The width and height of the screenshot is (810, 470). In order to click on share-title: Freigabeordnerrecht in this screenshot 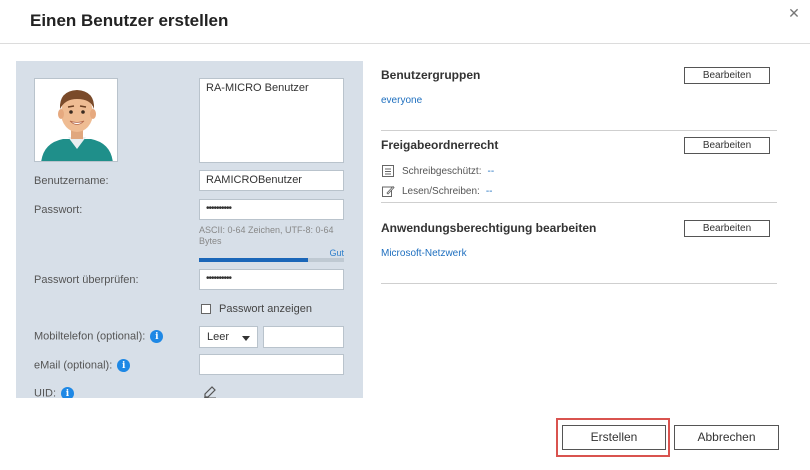, I will do `click(440, 145)`.